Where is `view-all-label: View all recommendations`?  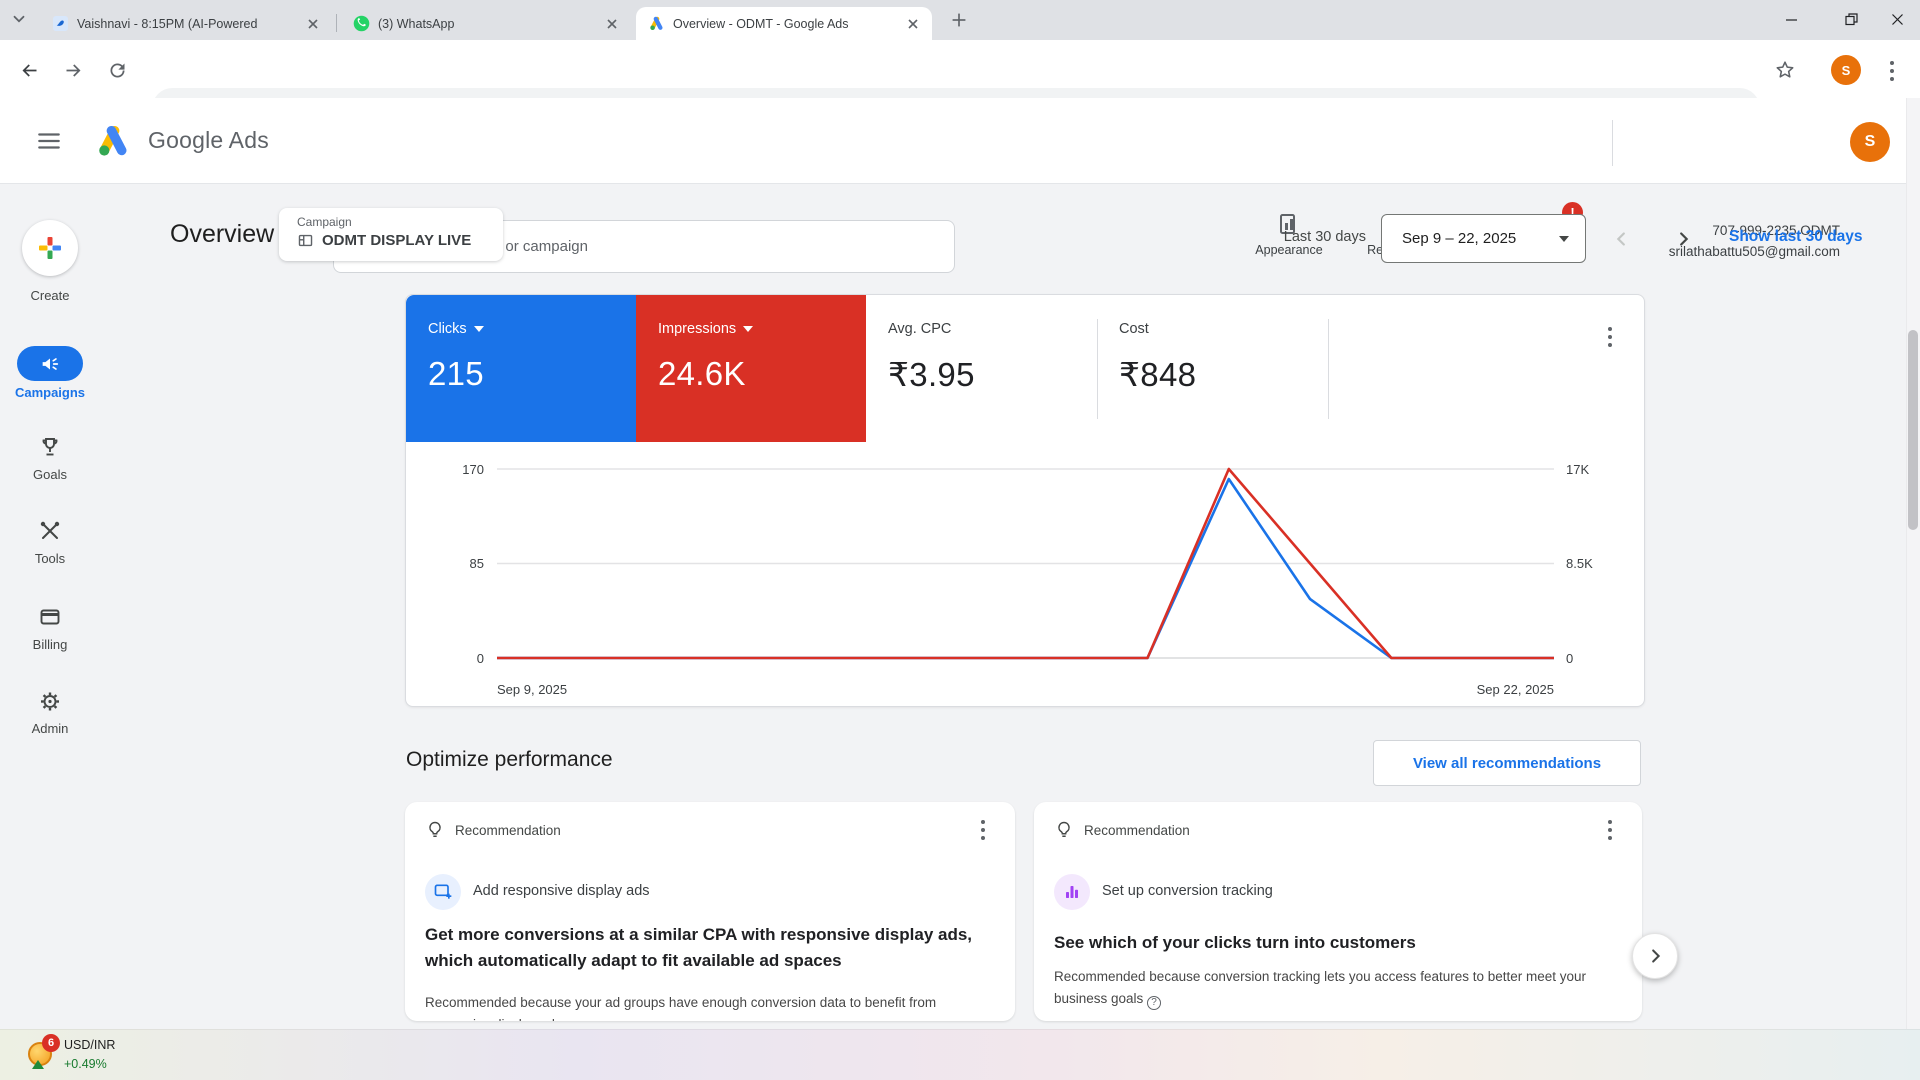
view-all-label: View all recommendations is located at coordinates (1507, 763).